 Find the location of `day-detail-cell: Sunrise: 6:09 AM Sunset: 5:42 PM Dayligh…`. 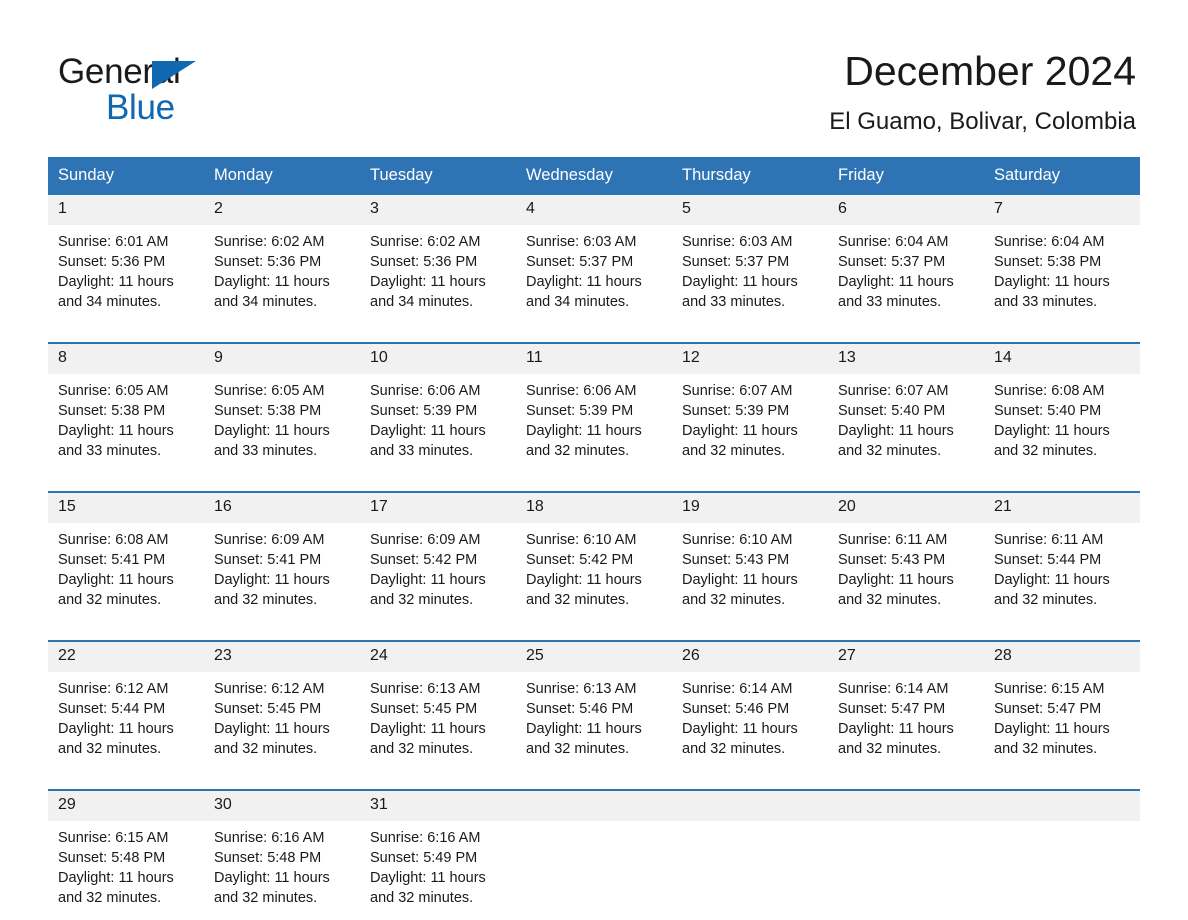

day-detail-cell: Sunrise: 6:09 AM Sunset: 5:42 PM Dayligh… is located at coordinates (438, 572).